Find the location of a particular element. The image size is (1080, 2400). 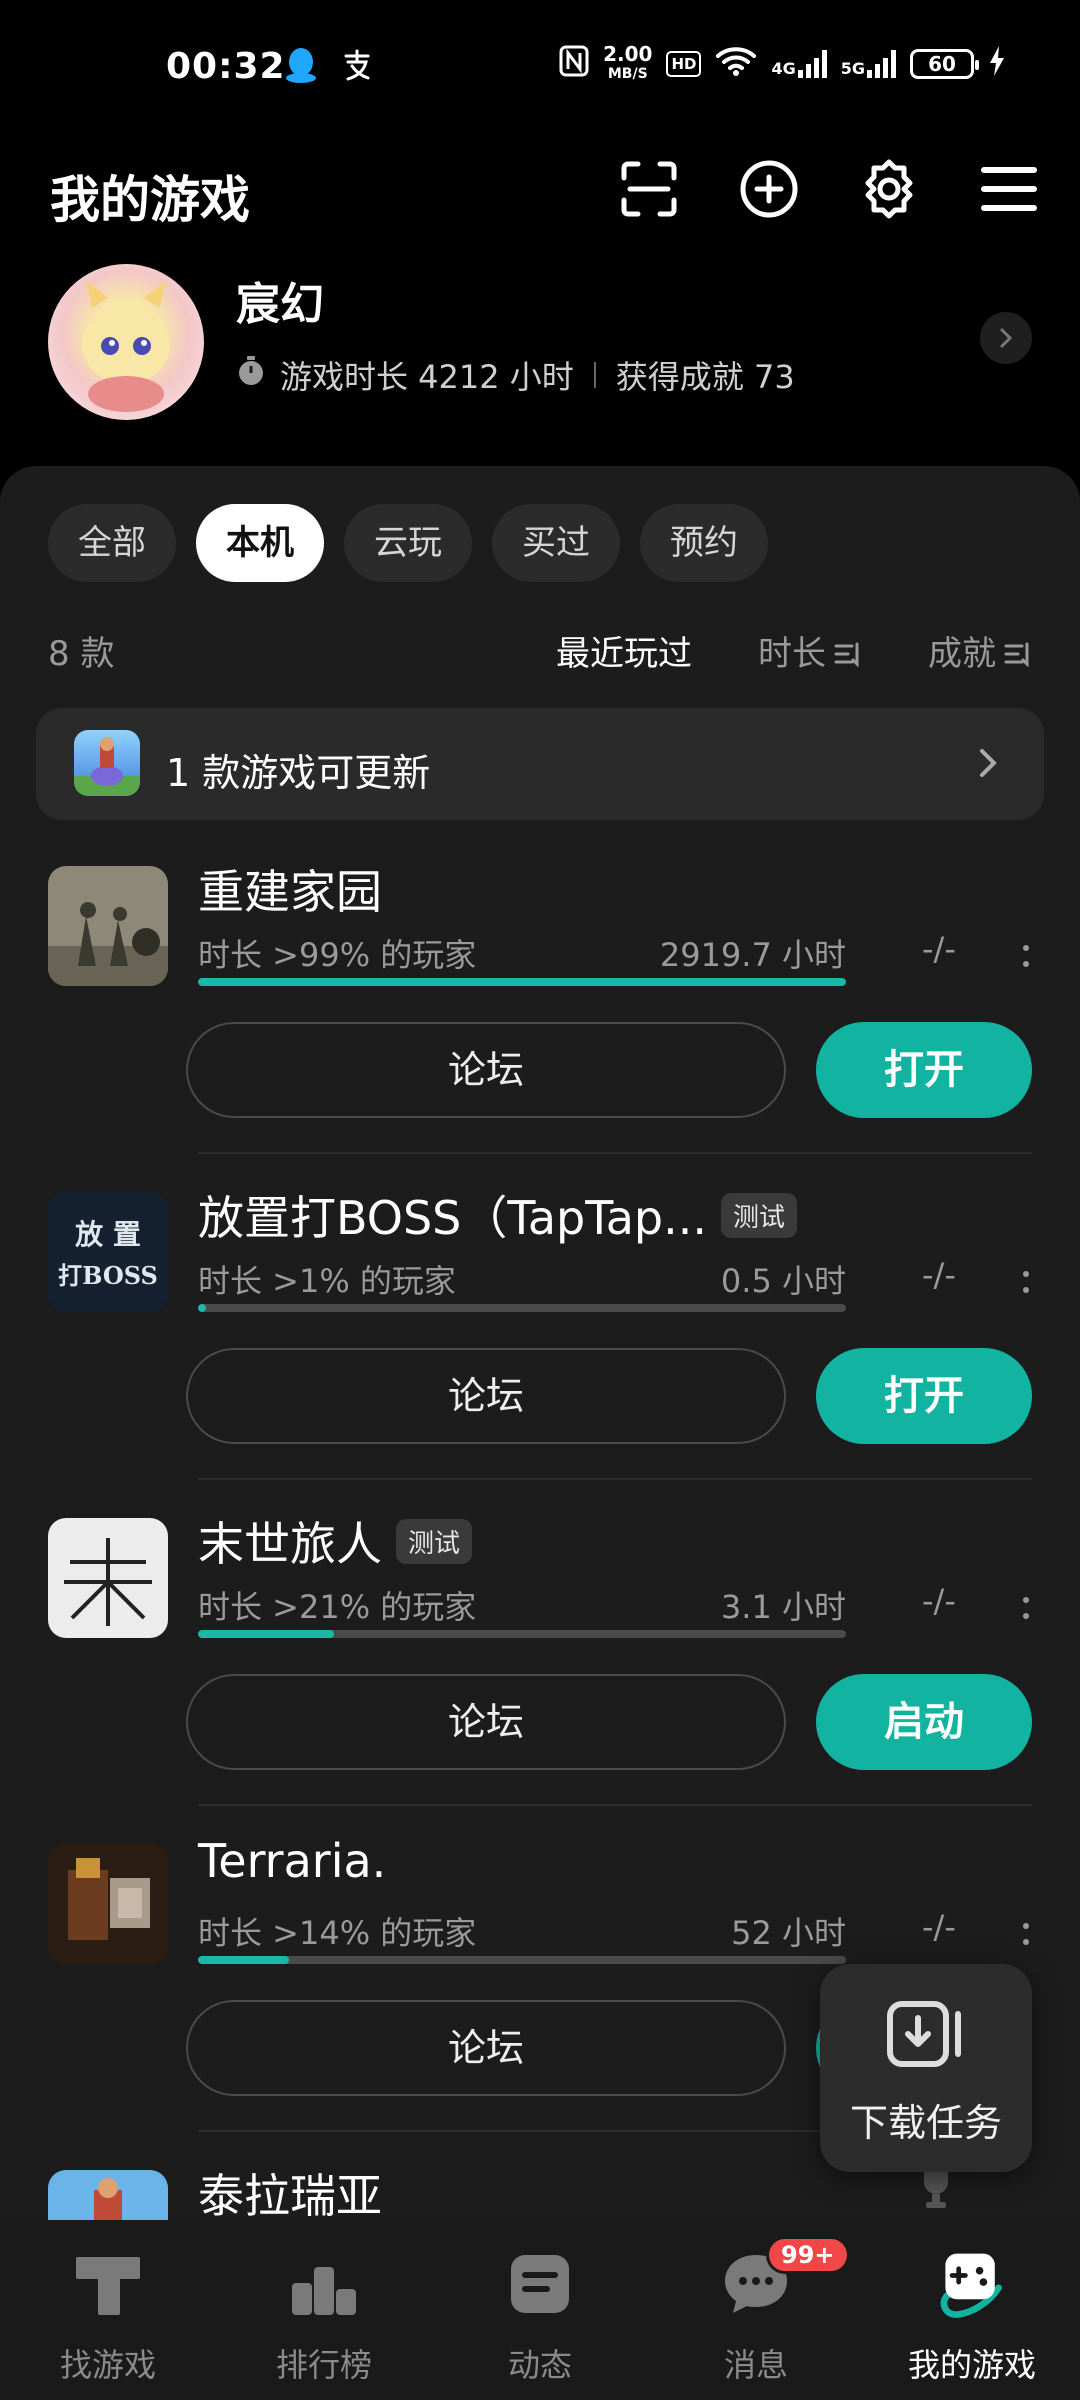

bottom-nav: 找游戏 排行榜 动态 99+ 消息 我的游戏 is located at coordinates (540, 2310).